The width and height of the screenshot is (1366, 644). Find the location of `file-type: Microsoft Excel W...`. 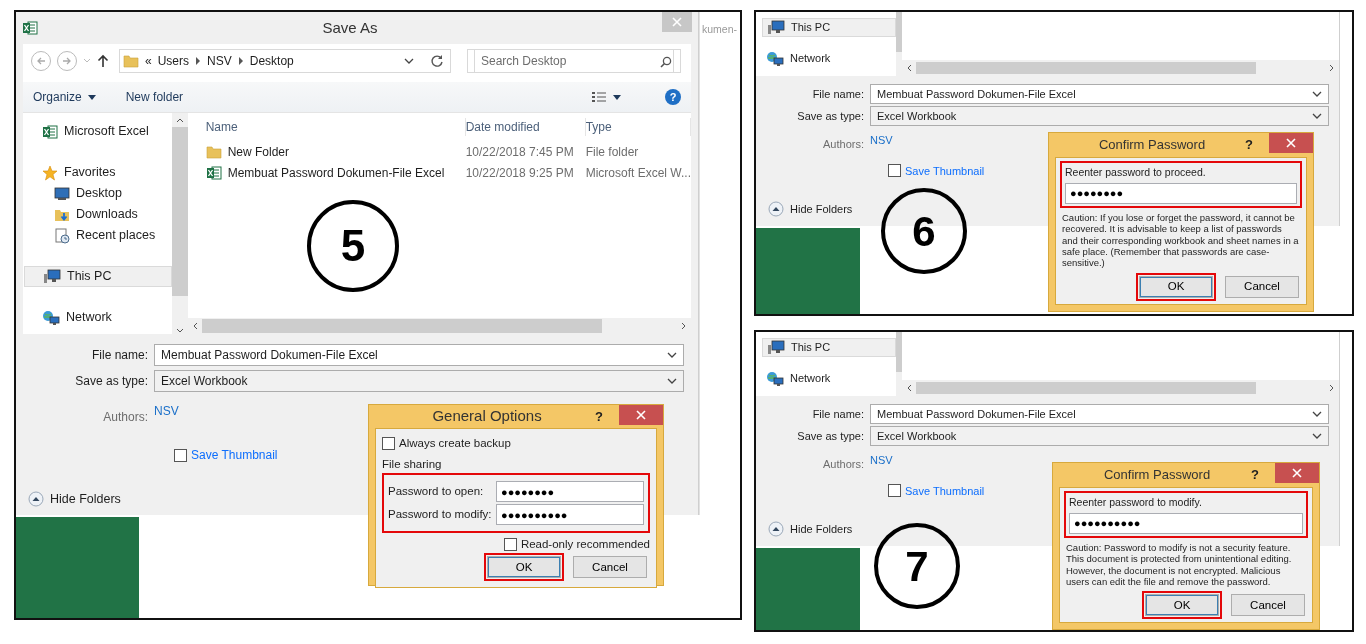

file-type: Microsoft Excel W... is located at coordinates (638, 173).